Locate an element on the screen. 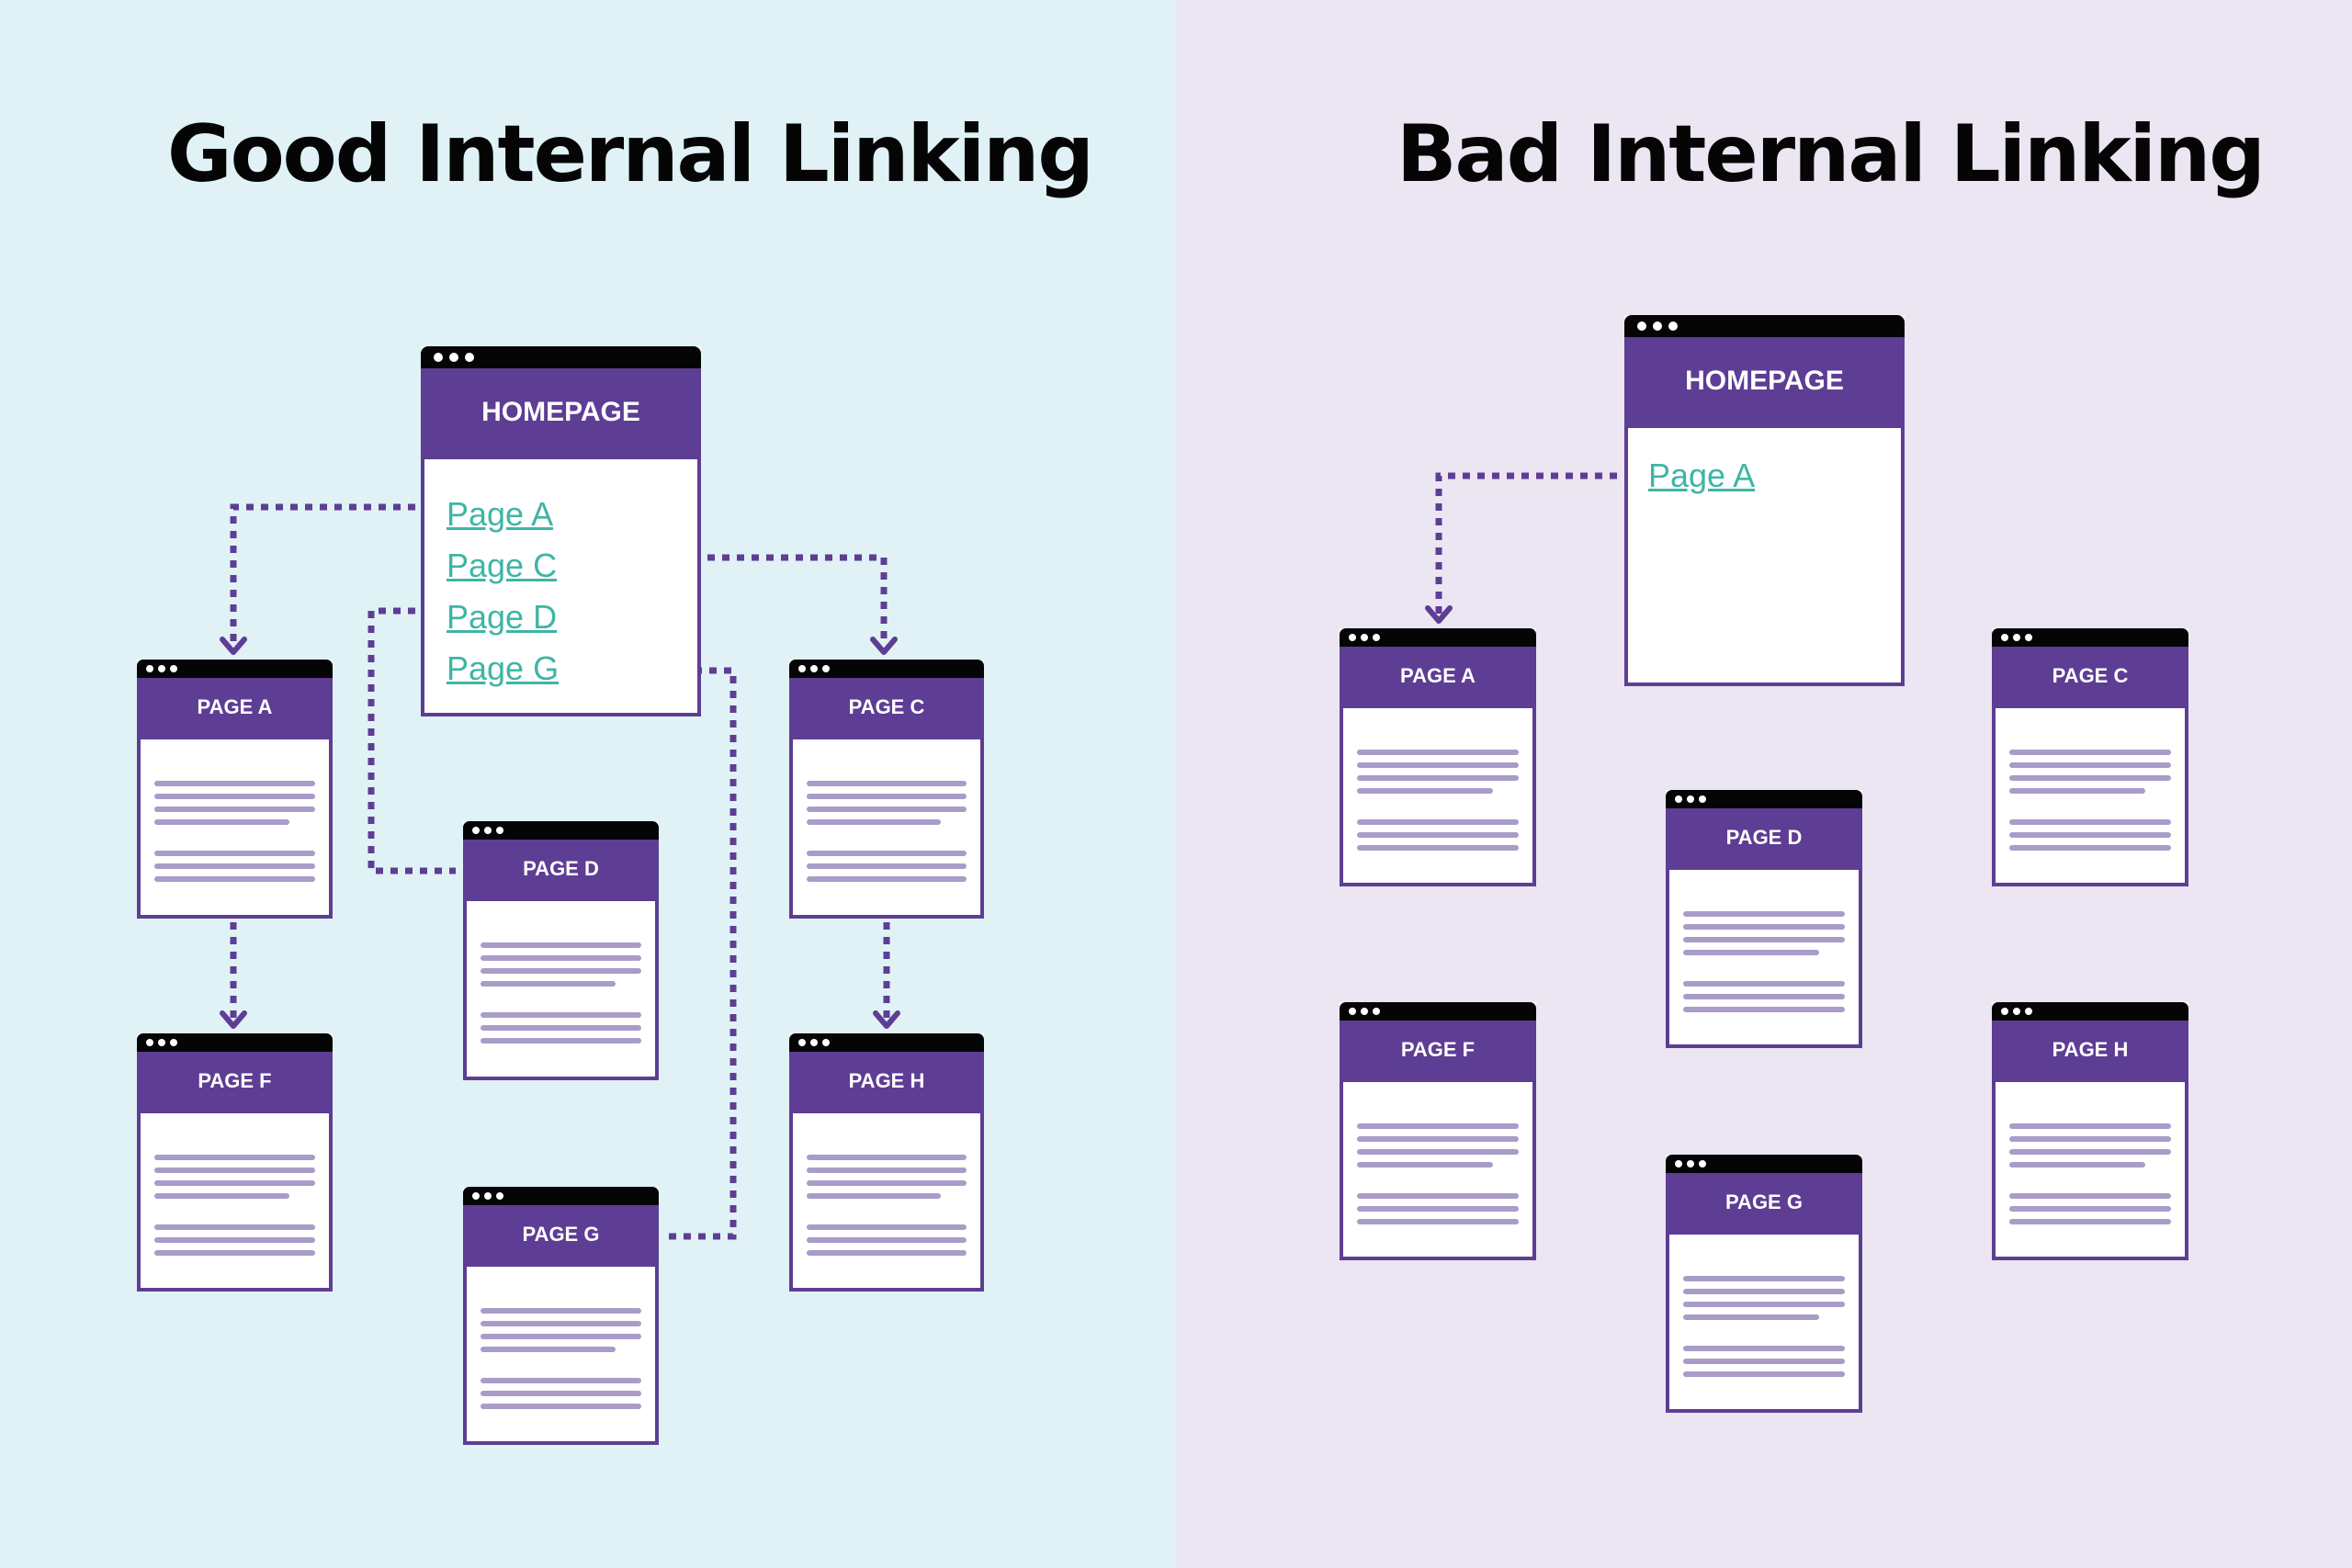 The image size is (2352, 1568). bad-page-d-card: PAGE D is located at coordinates (1764, 919).